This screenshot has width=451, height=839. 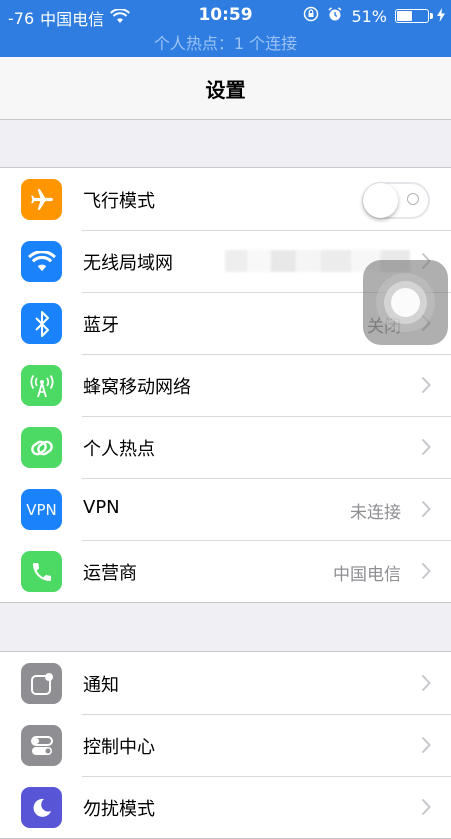 What do you see at coordinates (335, 16) in the screenshot?
I see `alarm-icon` at bounding box center [335, 16].